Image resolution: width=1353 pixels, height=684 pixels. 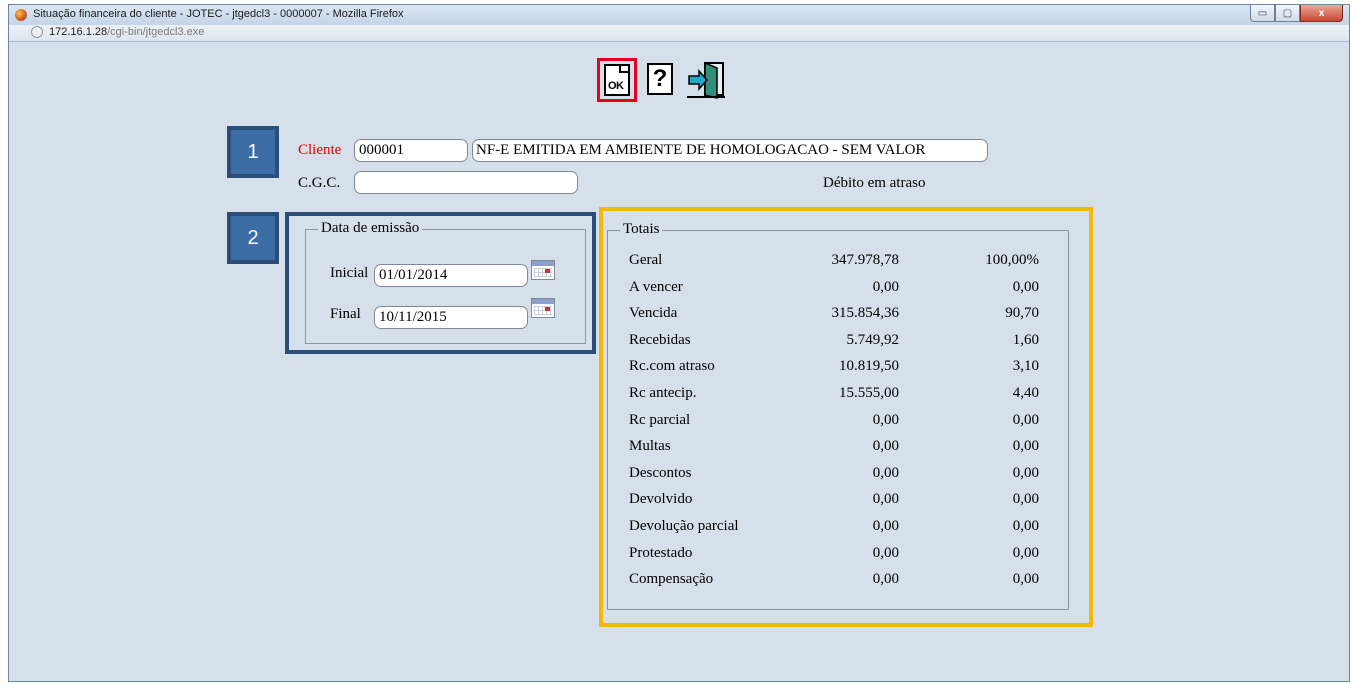 I want to click on totais-row-label: Protestado, so click(x=661, y=552).